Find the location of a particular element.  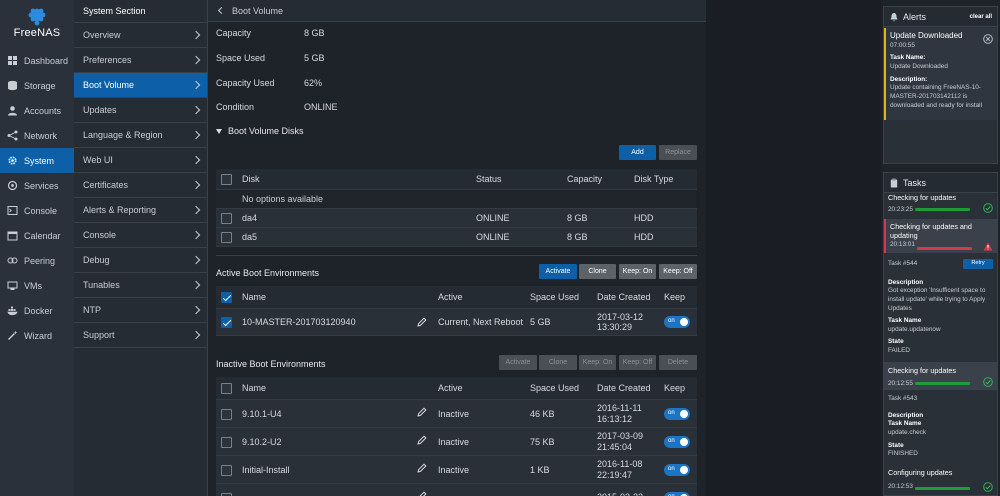

task-title: Checking for updates is located at coordinates (922, 197).